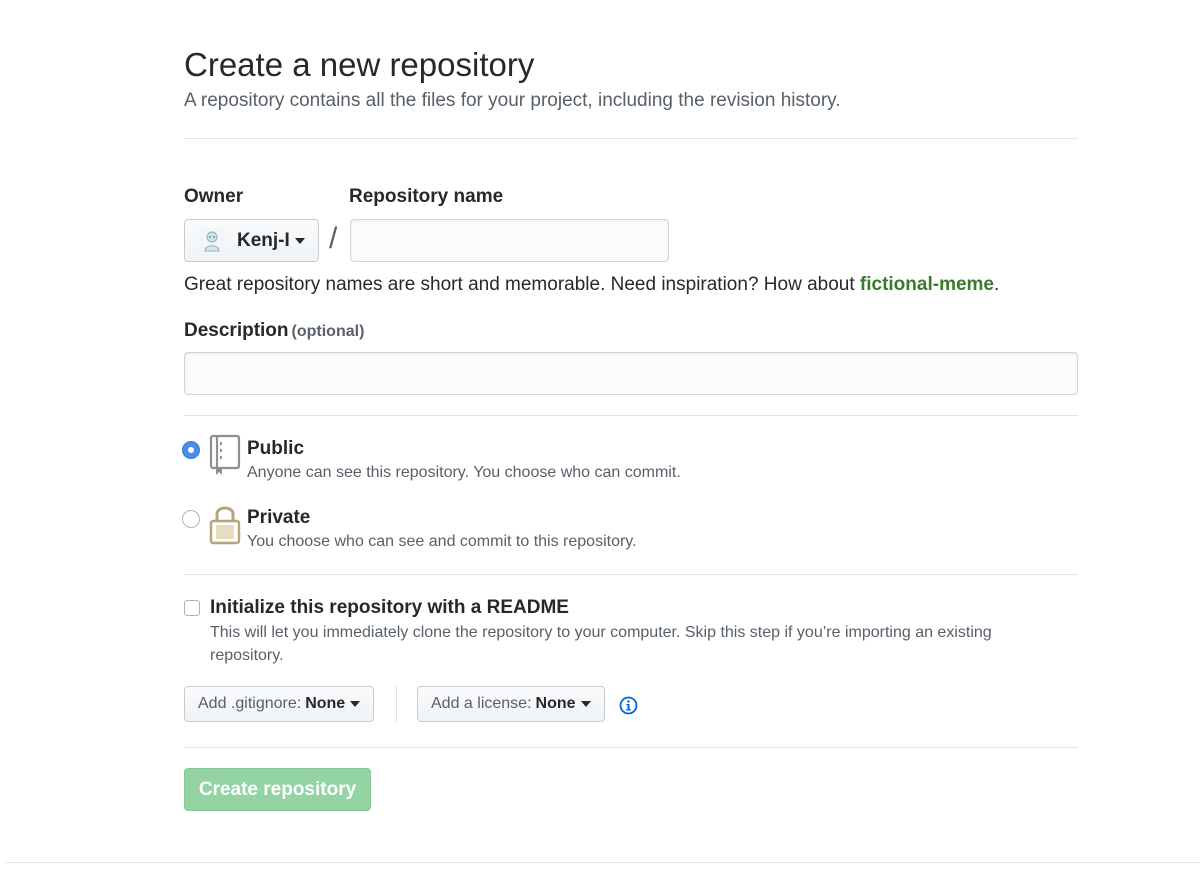 Image resolution: width=1200 pixels, height=875 pixels. What do you see at coordinates (250, 703) in the screenshot?
I see `gitignore-label: Add .gitignore:` at bounding box center [250, 703].